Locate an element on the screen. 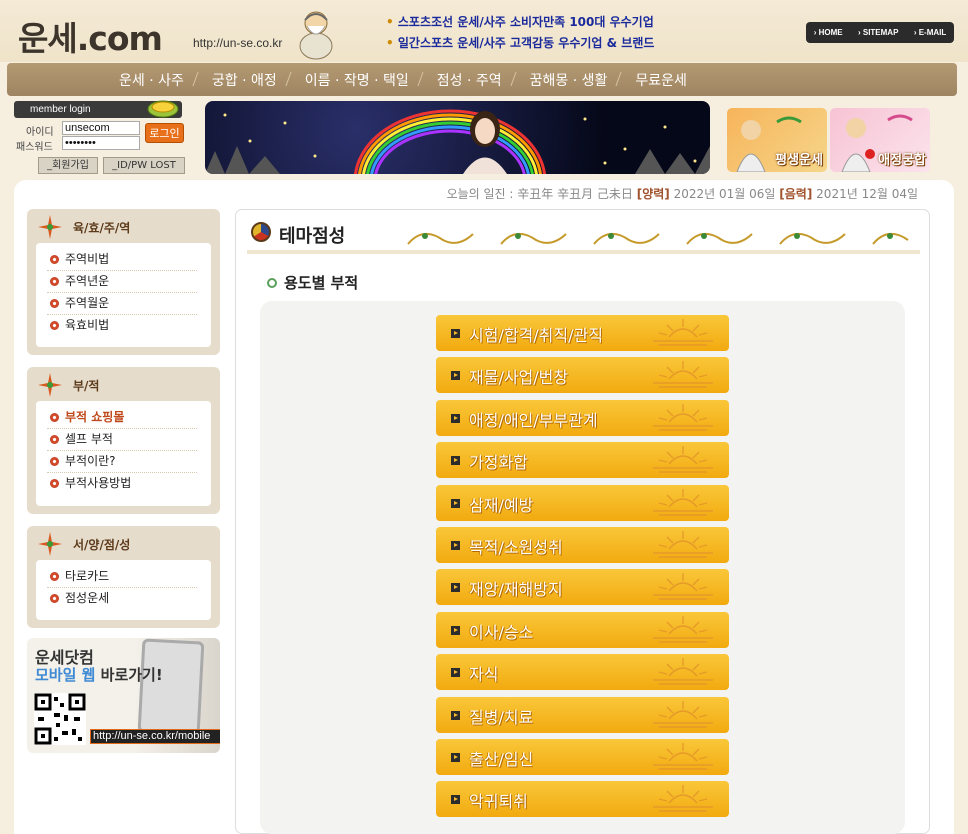  home-link: HOME is located at coordinates (828, 32).